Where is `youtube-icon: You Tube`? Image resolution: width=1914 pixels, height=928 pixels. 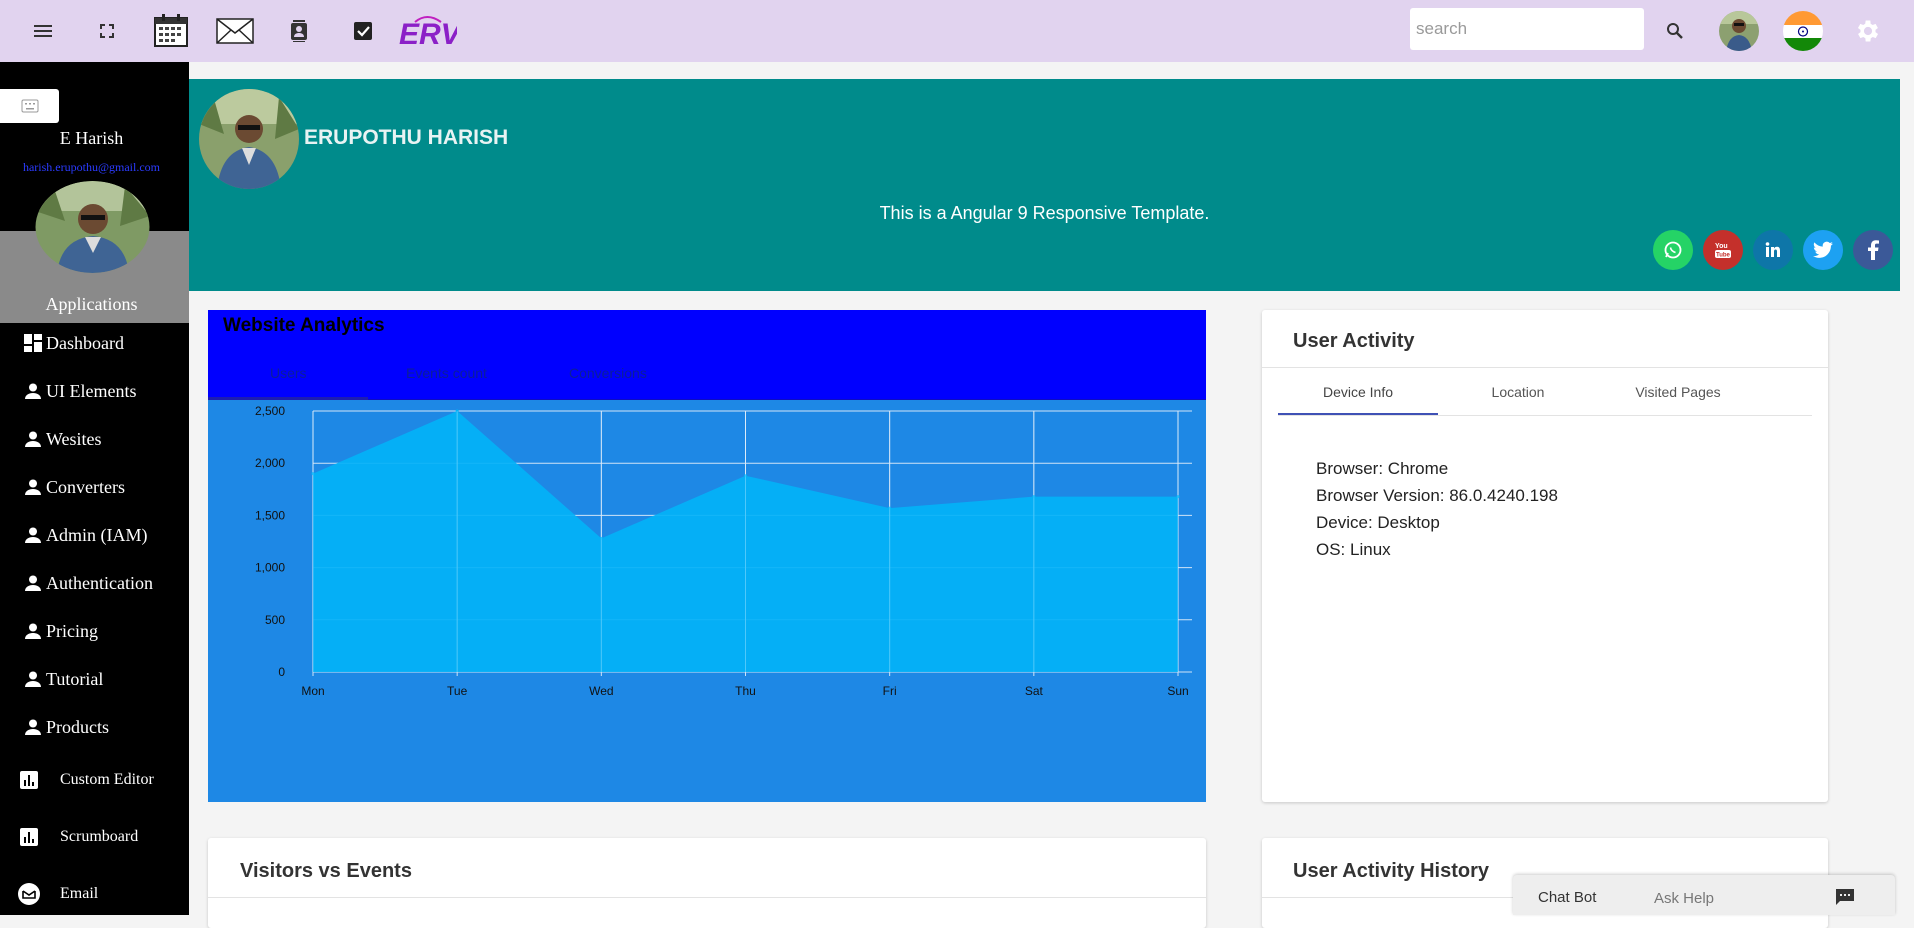 youtube-icon: You Tube is located at coordinates (1723, 250).